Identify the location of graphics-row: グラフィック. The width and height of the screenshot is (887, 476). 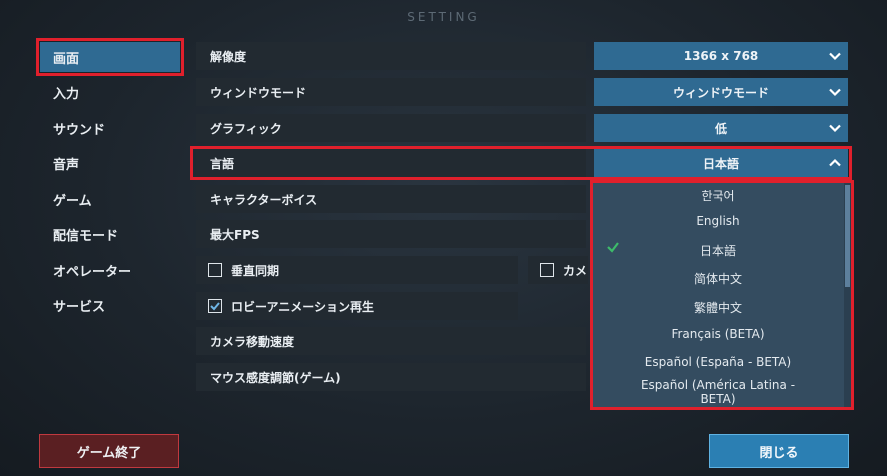
(391, 128).